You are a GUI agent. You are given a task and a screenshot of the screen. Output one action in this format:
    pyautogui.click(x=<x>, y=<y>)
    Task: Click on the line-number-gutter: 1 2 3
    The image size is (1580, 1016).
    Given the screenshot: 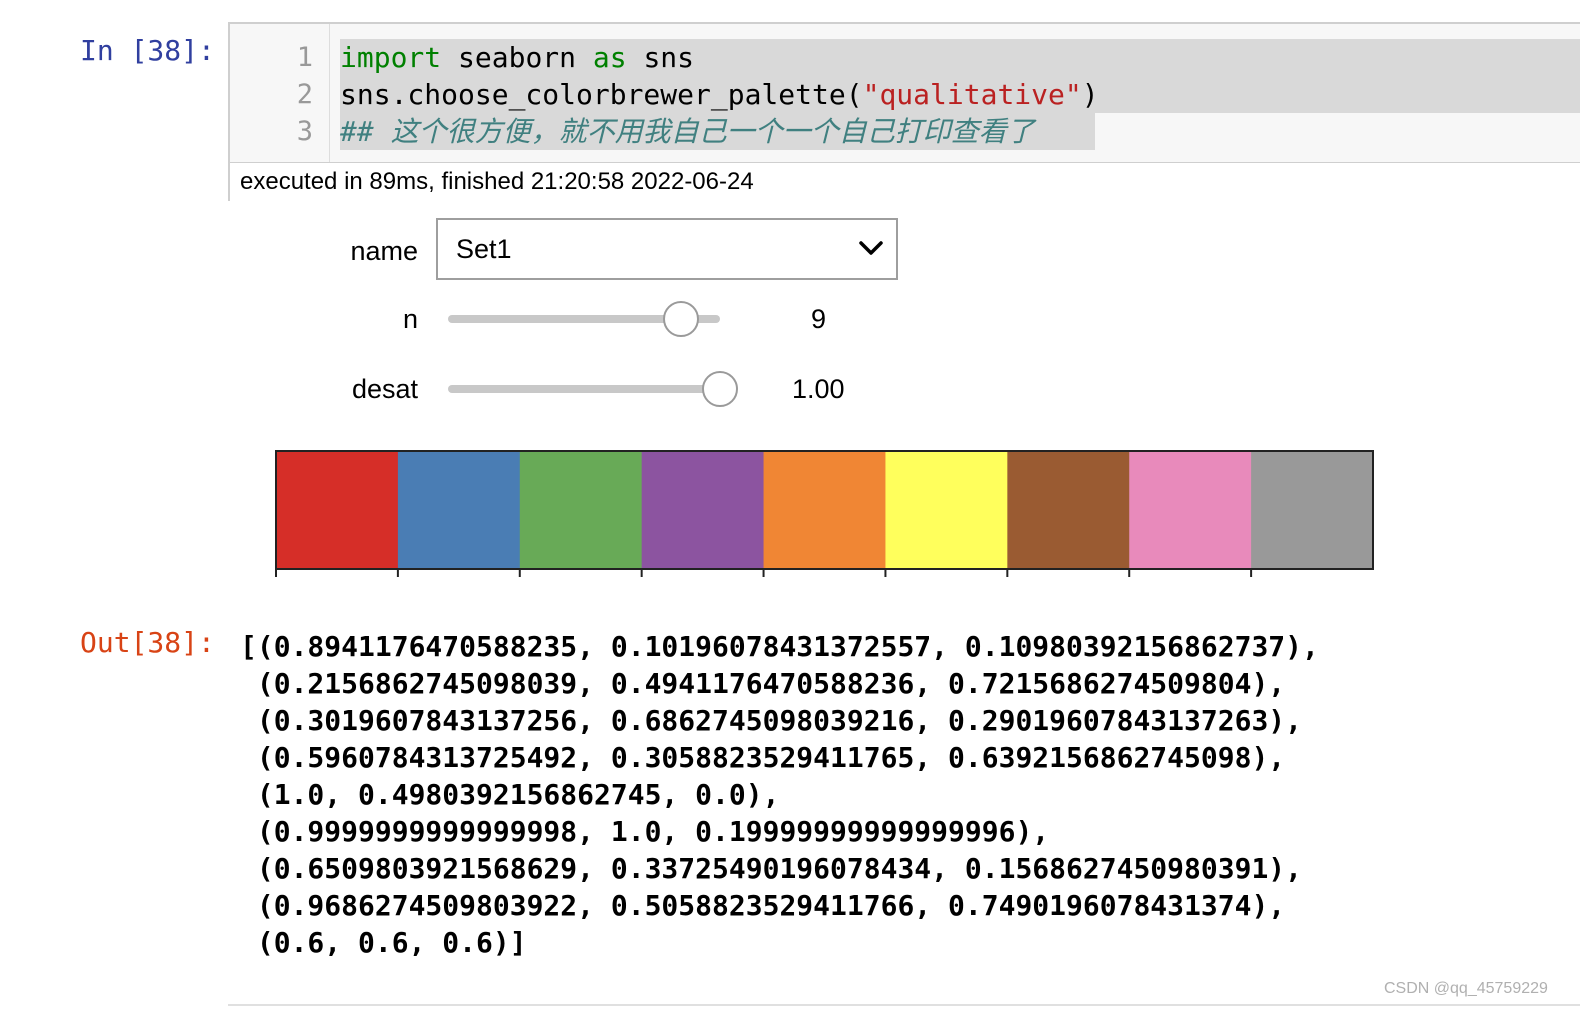 What is the action you would take?
    pyautogui.click(x=280, y=93)
    